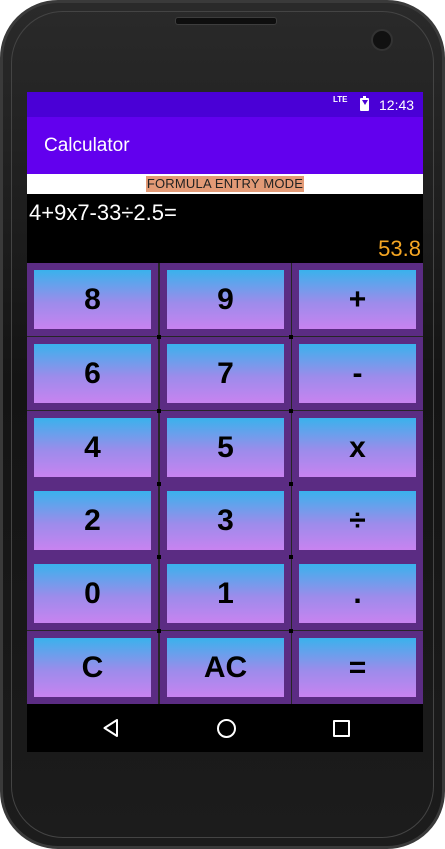  I want to click on front-camera, so click(382, 40).